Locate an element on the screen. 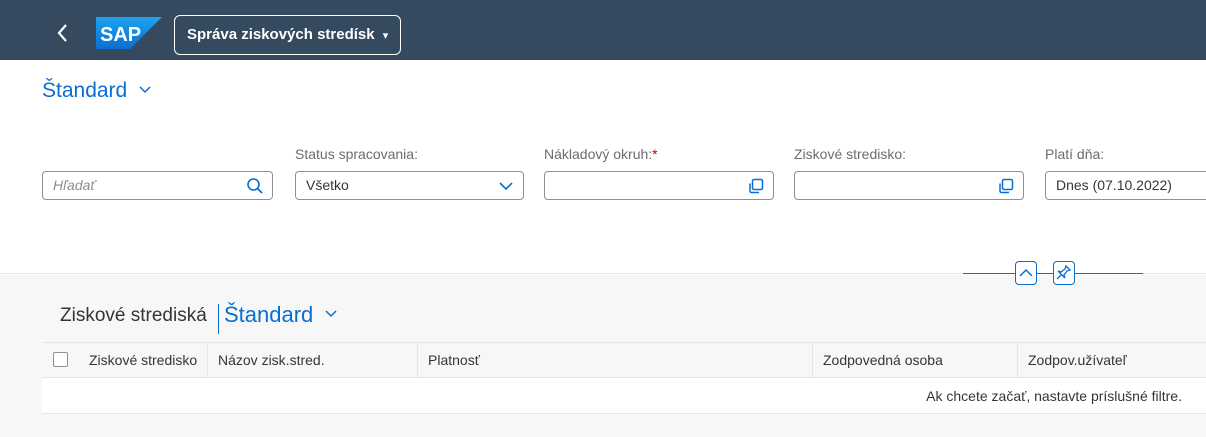 Image resolution: width=1206 pixels, height=437 pixels. status-label: Status spracovania: is located at coordinates (356, 154).